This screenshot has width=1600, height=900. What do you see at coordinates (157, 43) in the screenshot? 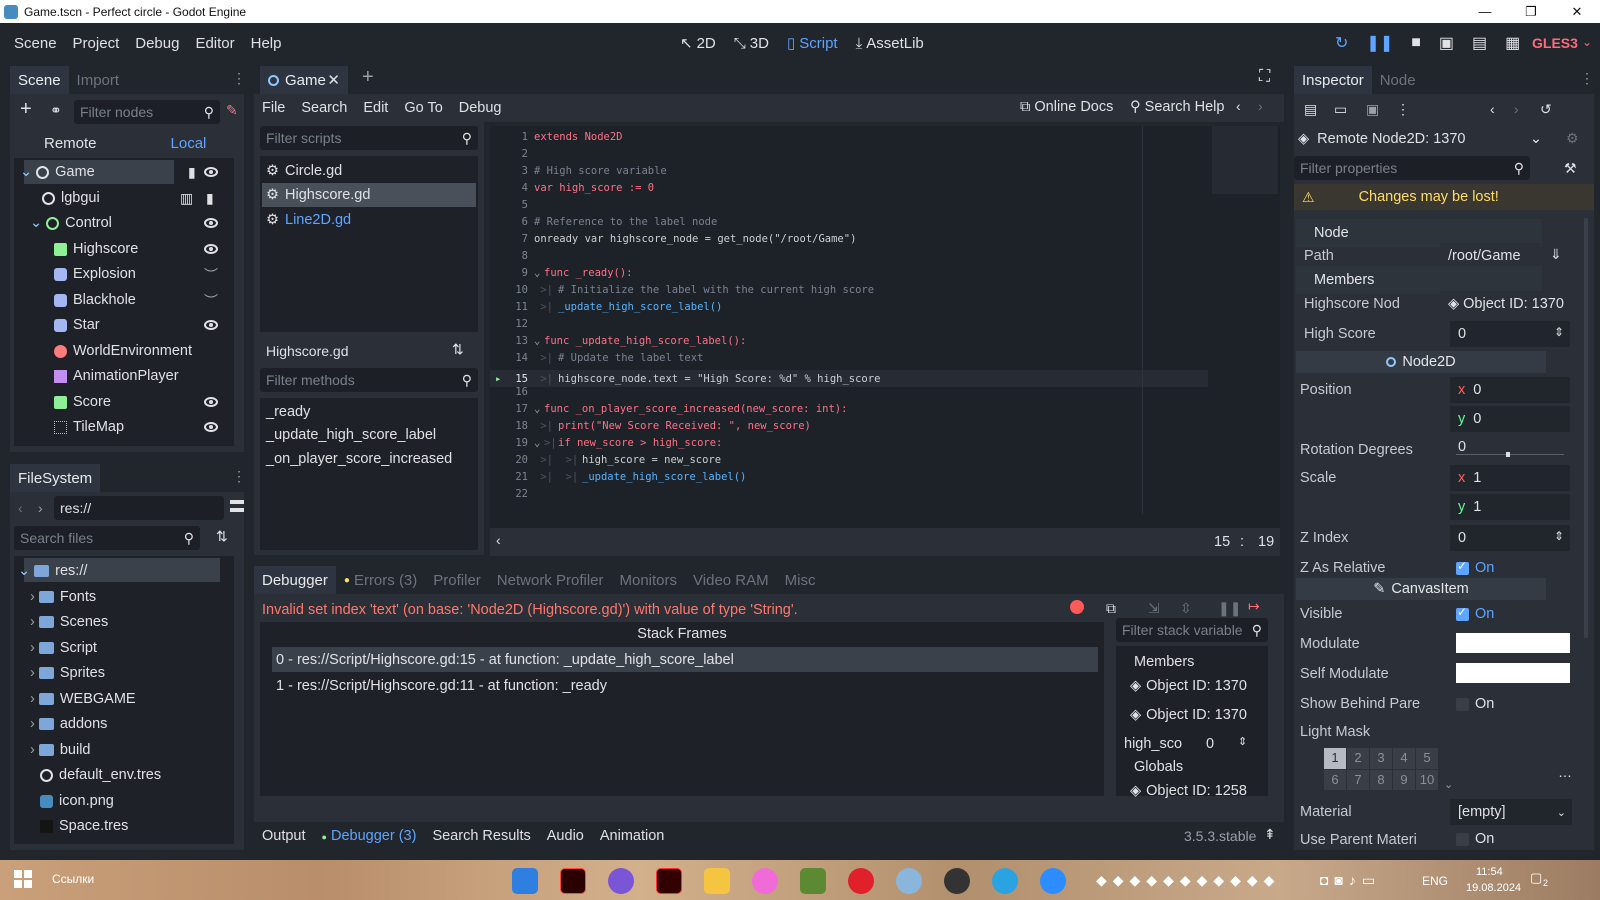
I see `menu-debug: Debug` at bounding box center [157, 43].